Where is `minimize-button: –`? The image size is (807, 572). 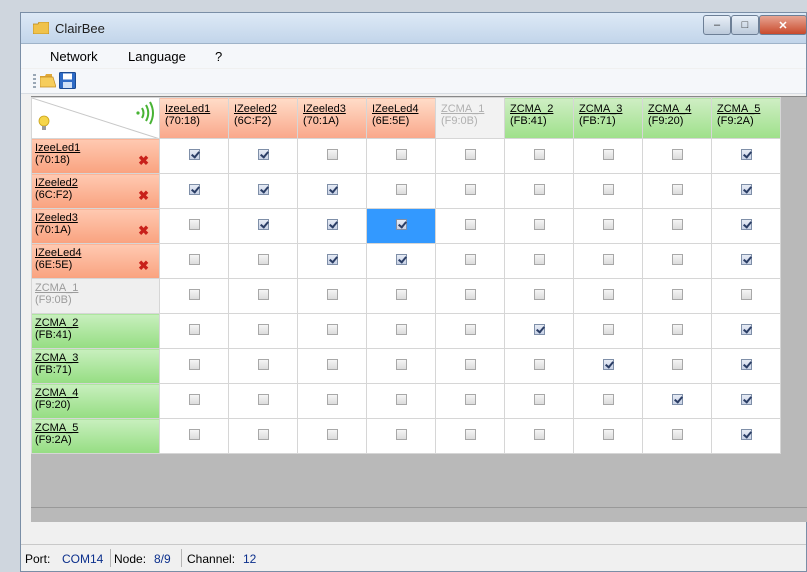 minimize-button: – is located at coordinates (717, 25).